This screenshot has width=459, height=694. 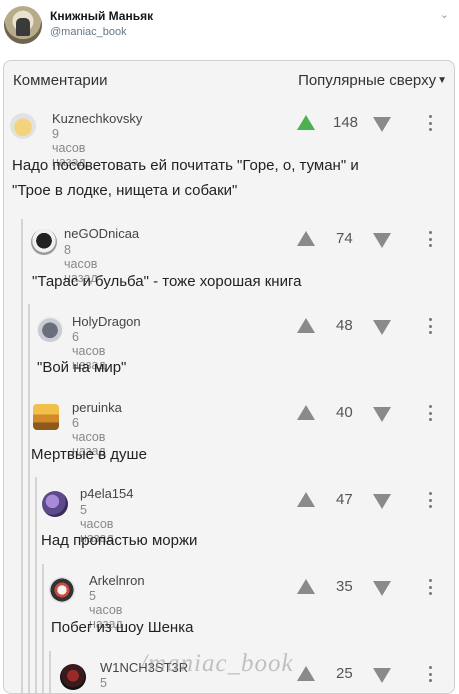 What do you see at coordinates (106, 321) in the screenshot?
I see `comment-username: HolyDragon` at bounding box center [106, 321].